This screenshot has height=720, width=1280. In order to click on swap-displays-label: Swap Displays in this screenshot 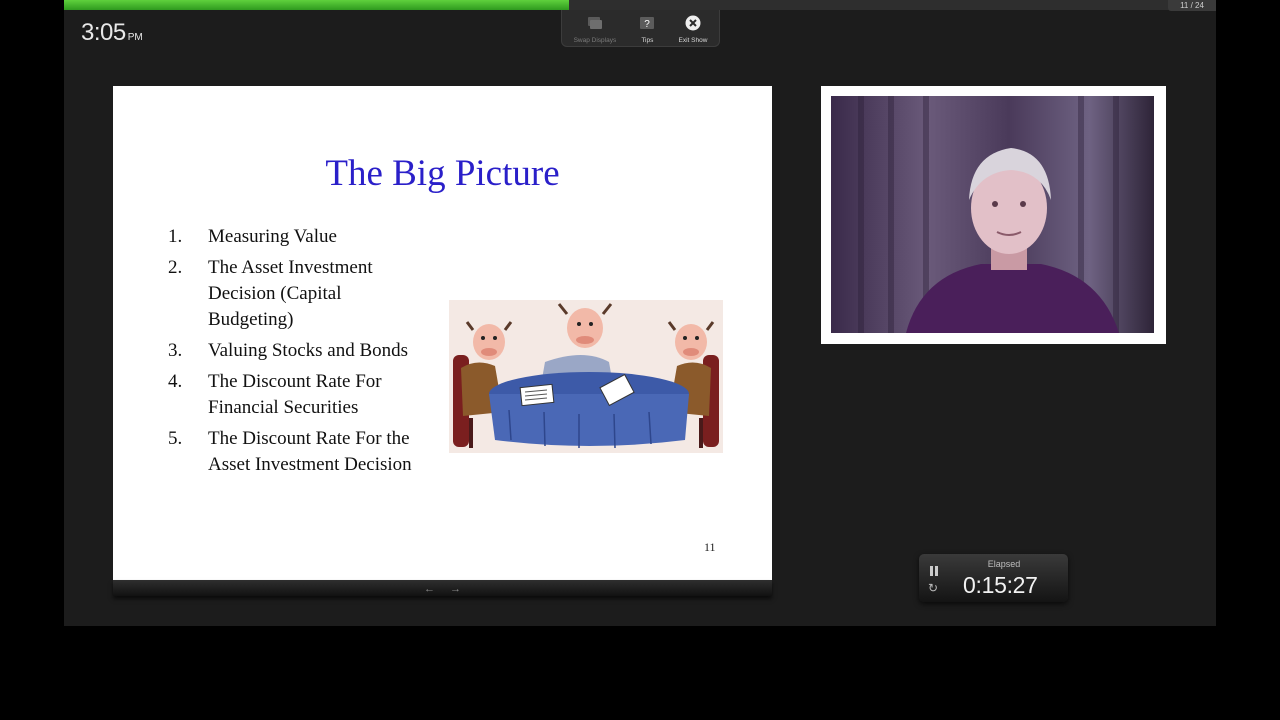, I will do `click(595, 40)`.